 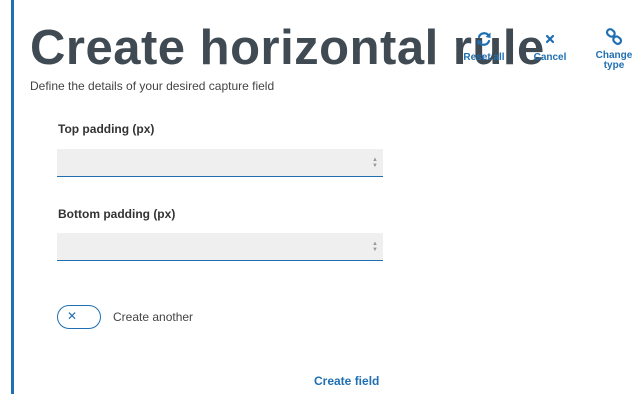 I want to click on top-padding-spinner: ▲ ▼, so click(x=375, y=163).